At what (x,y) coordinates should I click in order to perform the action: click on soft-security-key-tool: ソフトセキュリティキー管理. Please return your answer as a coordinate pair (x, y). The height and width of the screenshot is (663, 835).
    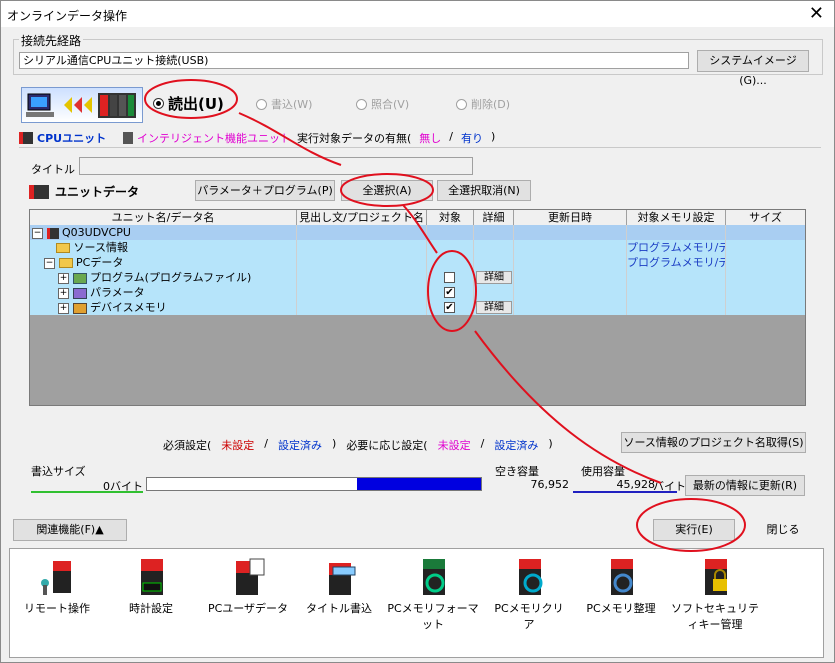
    Looking at the image, I should click on (715, 594).